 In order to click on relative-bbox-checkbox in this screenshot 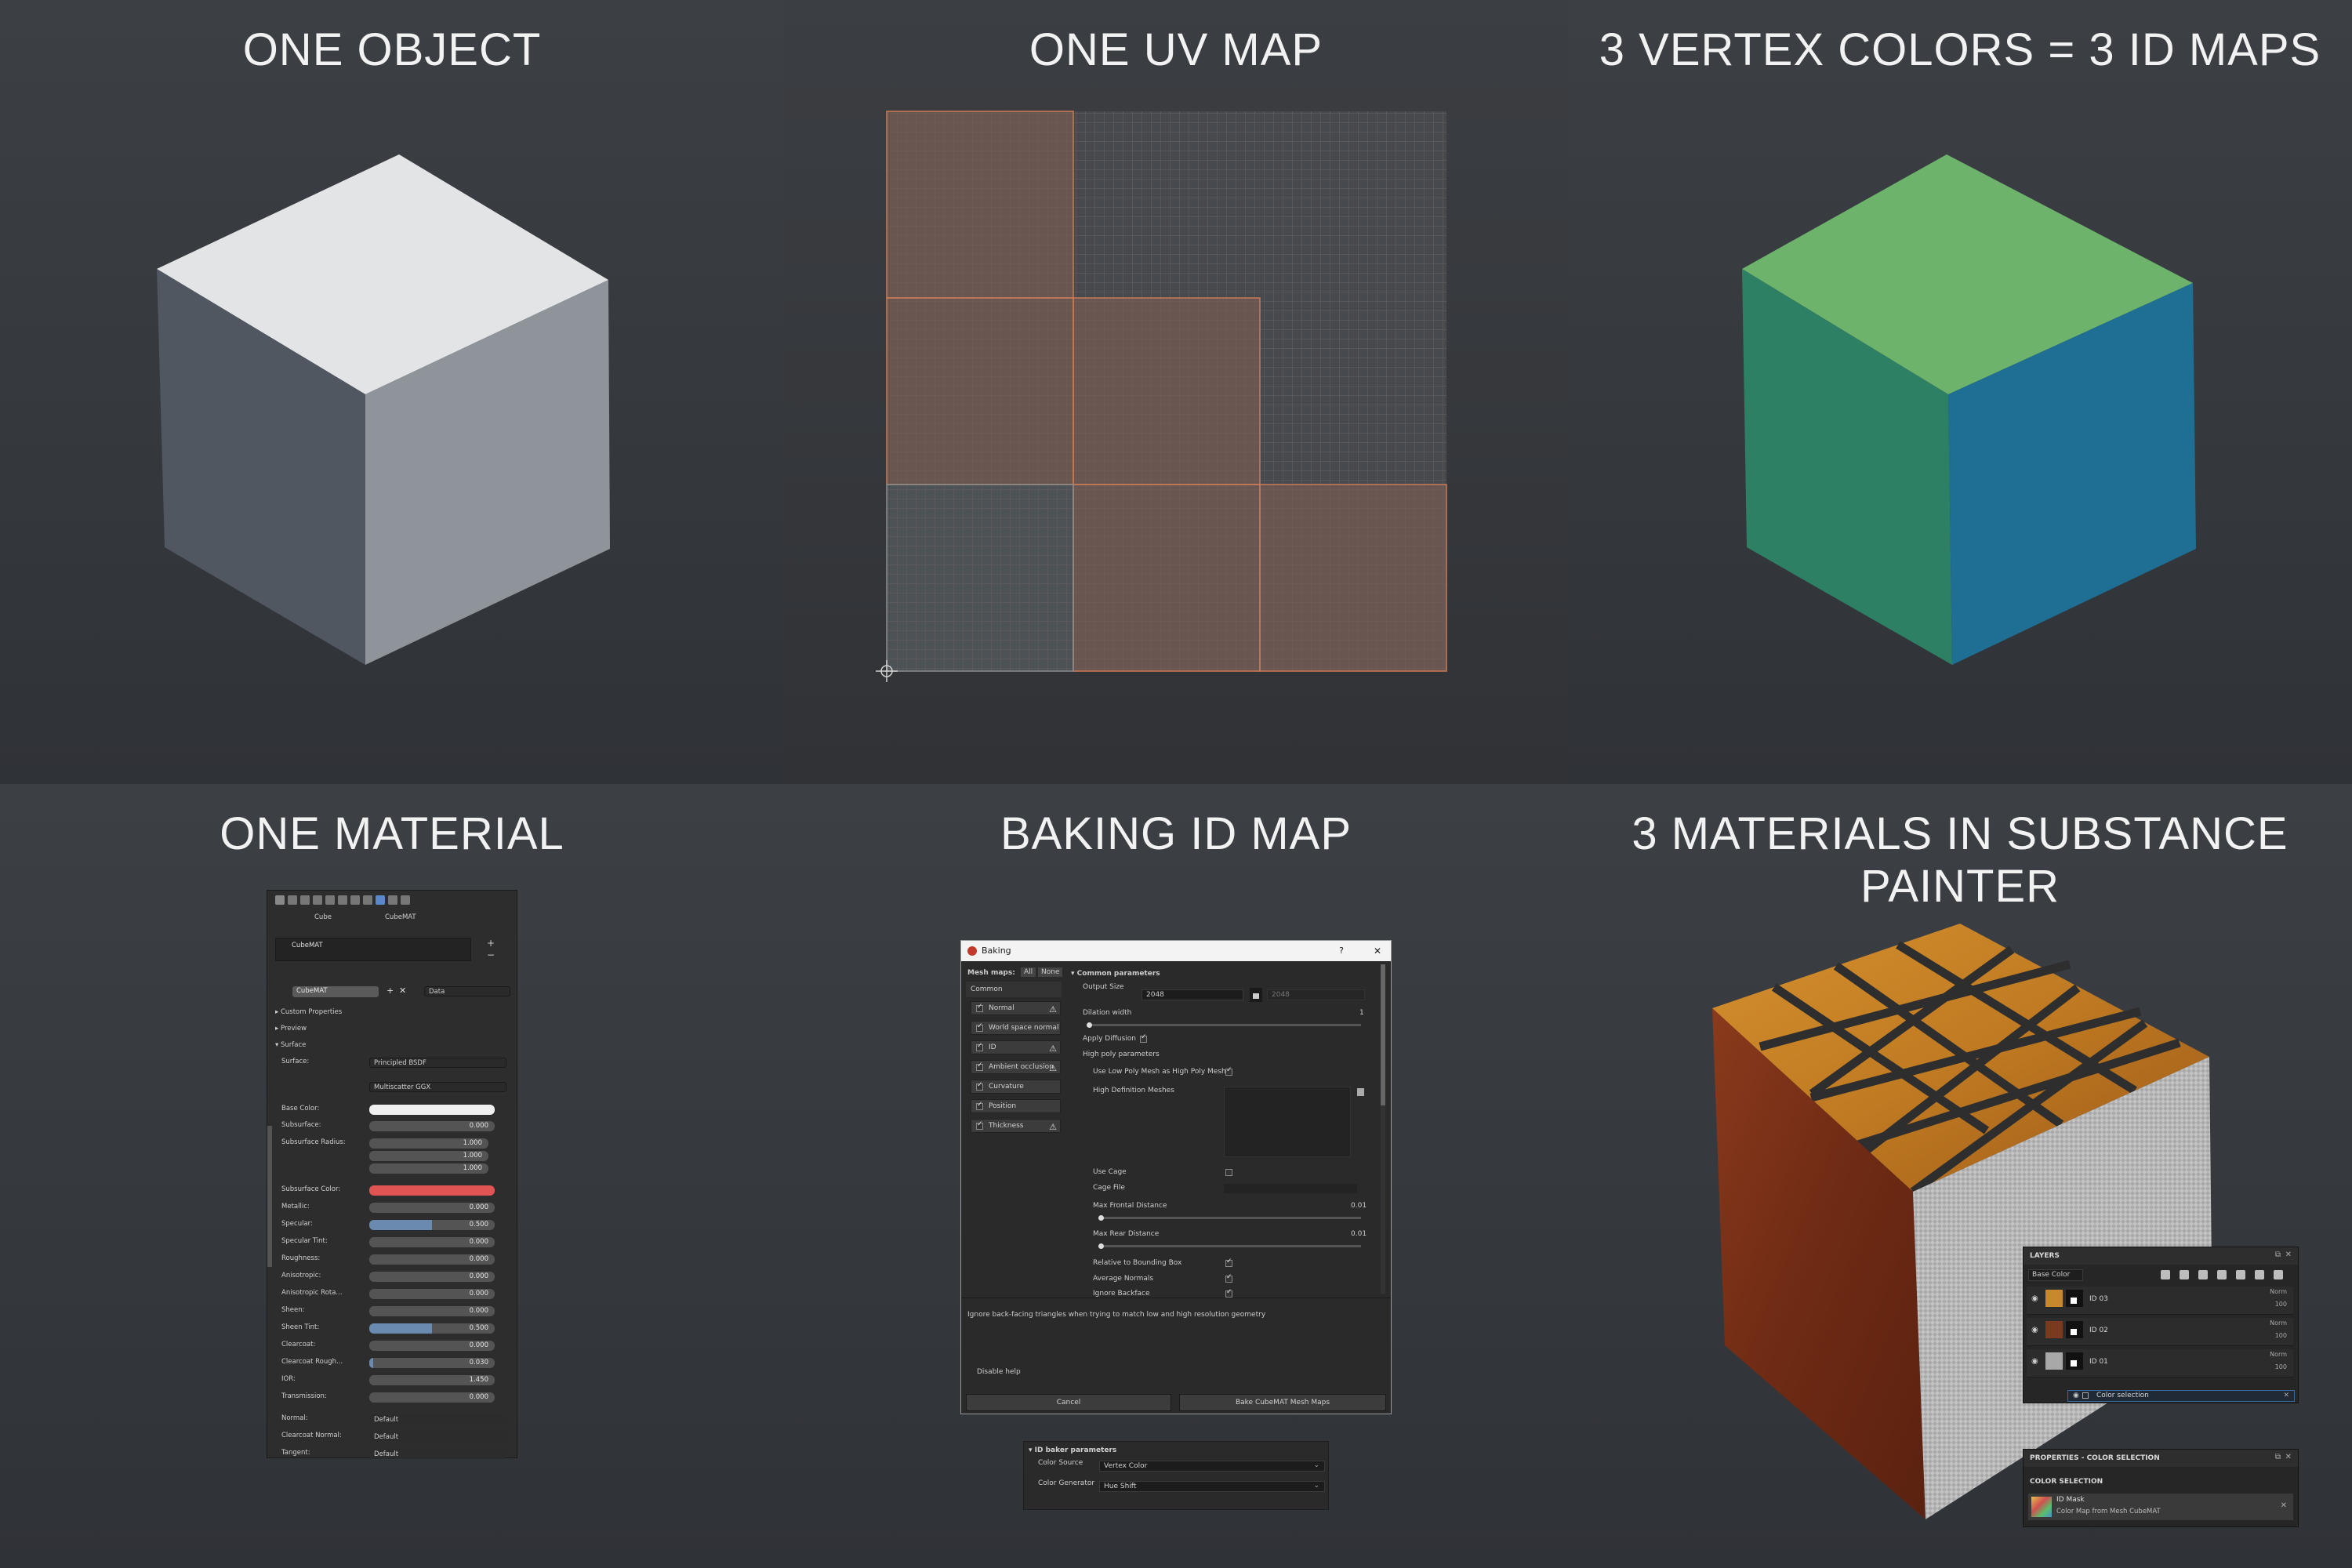, I will do `click(1228, 1262)`.